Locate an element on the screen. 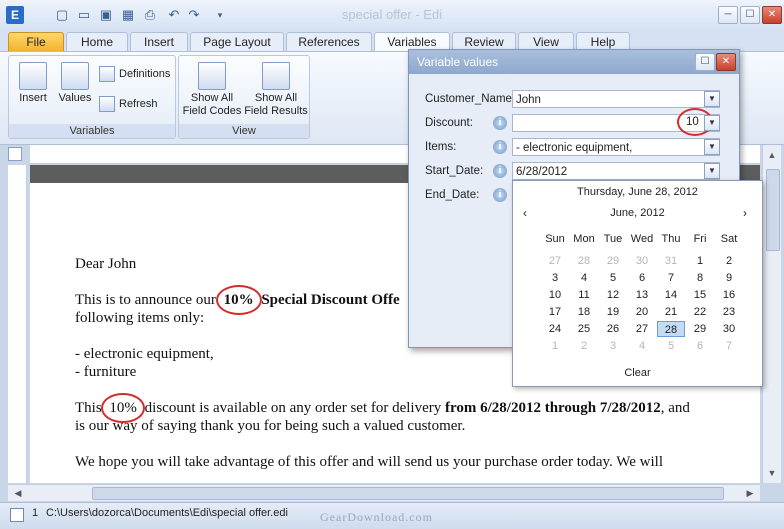 This screenshot has height=529, width=784. tab-page-layout: Page Layout is located at coordinates (237, 41).